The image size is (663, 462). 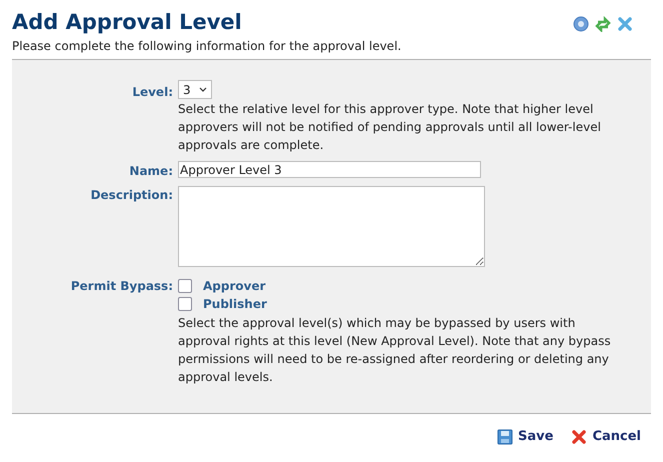 I want to click on cancel-button: Cancel, so click(x=606, y=436).